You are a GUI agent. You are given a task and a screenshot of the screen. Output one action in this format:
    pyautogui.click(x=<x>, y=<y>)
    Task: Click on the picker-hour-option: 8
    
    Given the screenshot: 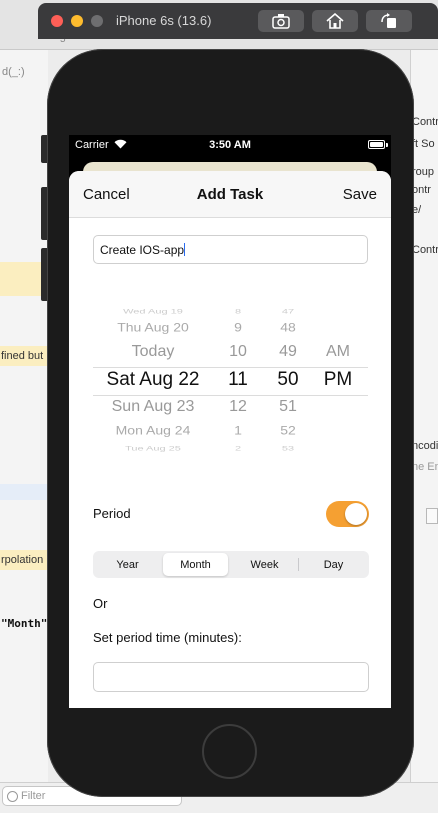 What is the action you would take?
    pyautogui.click(x=238, y=312)
    